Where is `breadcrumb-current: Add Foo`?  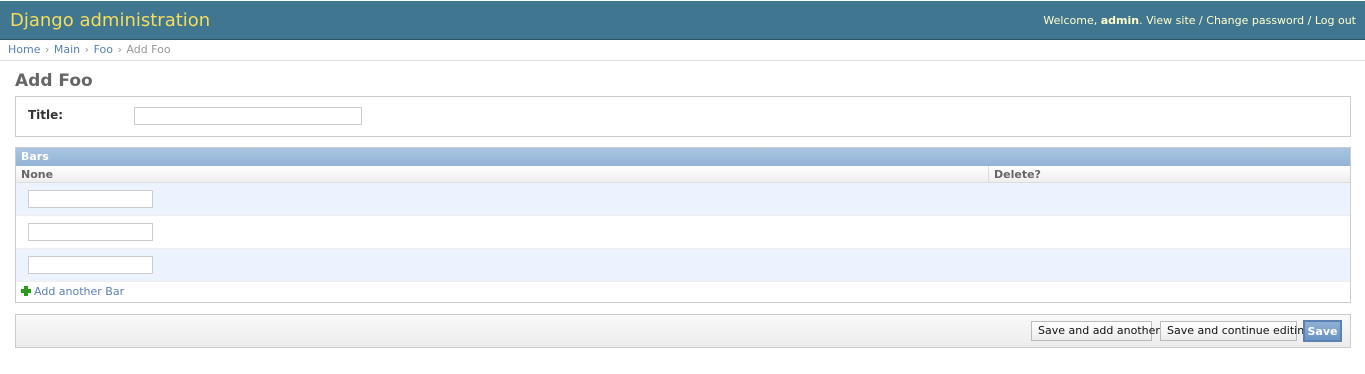 breadcrumb-current: Add Foo is located at coordinates (148, 49).